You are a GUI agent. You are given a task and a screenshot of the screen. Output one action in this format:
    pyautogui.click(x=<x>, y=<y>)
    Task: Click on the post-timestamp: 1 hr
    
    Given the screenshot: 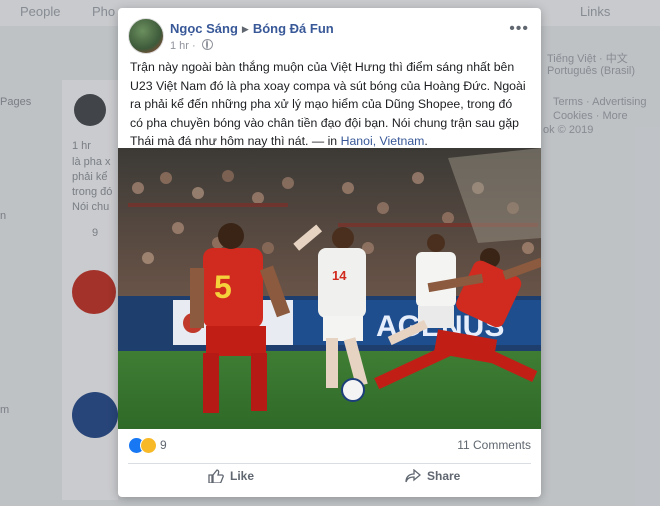 What is the action you would take?
    pyautogui.click(x=179, y=46)
    